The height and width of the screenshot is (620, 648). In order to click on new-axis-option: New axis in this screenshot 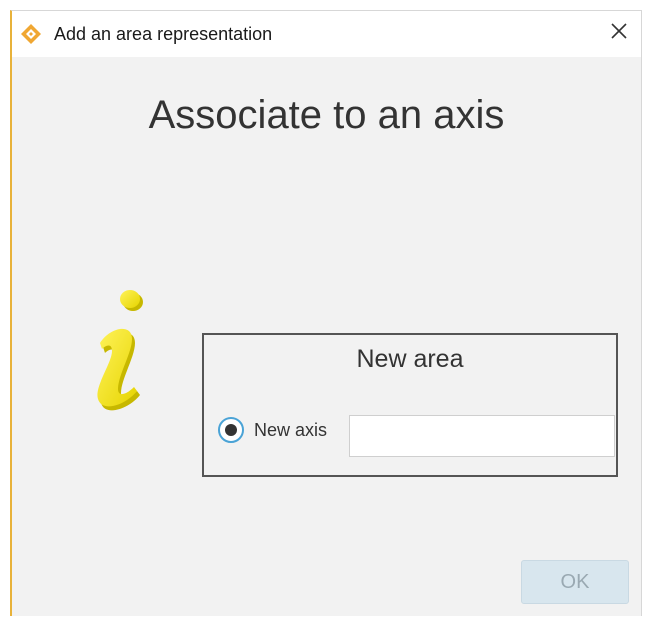, I will do `click(272, 430)`.